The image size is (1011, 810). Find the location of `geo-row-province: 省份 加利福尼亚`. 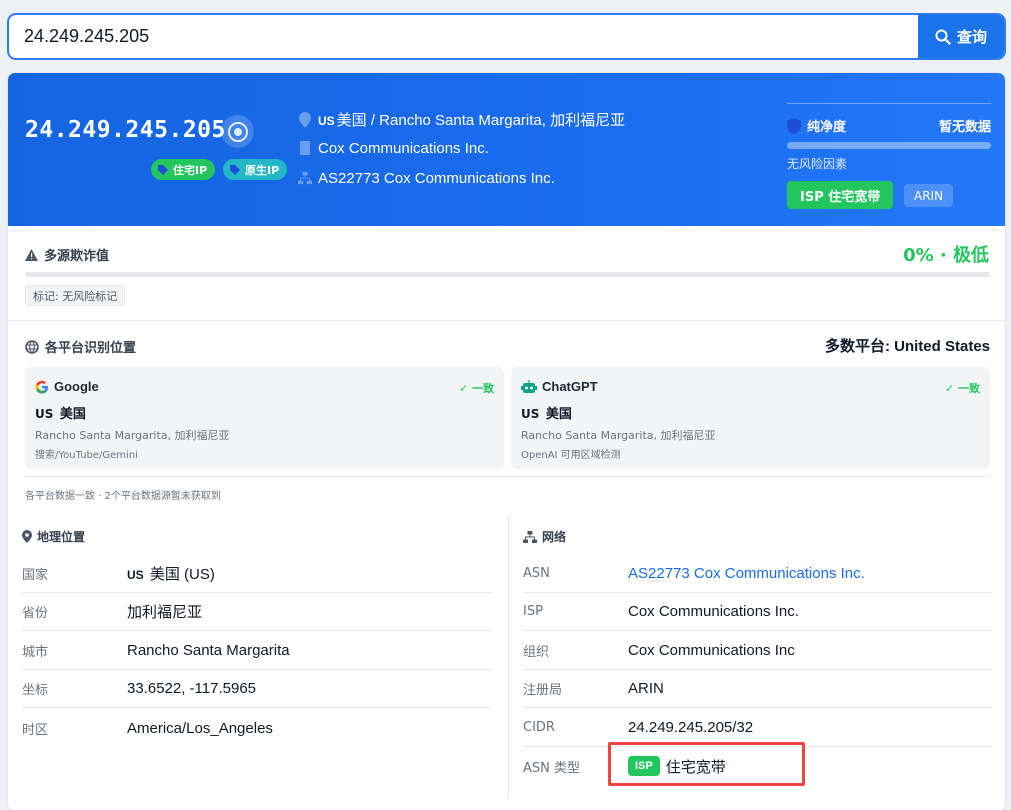

geo-row-province: 省份 加利福尼亚 is located at coordinates (257, 612).